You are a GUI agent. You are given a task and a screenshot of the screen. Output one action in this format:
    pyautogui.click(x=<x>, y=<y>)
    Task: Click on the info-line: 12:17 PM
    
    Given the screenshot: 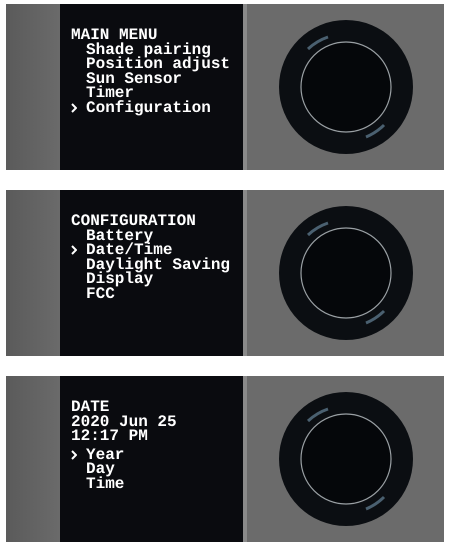 What is the action you would take?
    pyautogui.click(x=109, y=436)
    